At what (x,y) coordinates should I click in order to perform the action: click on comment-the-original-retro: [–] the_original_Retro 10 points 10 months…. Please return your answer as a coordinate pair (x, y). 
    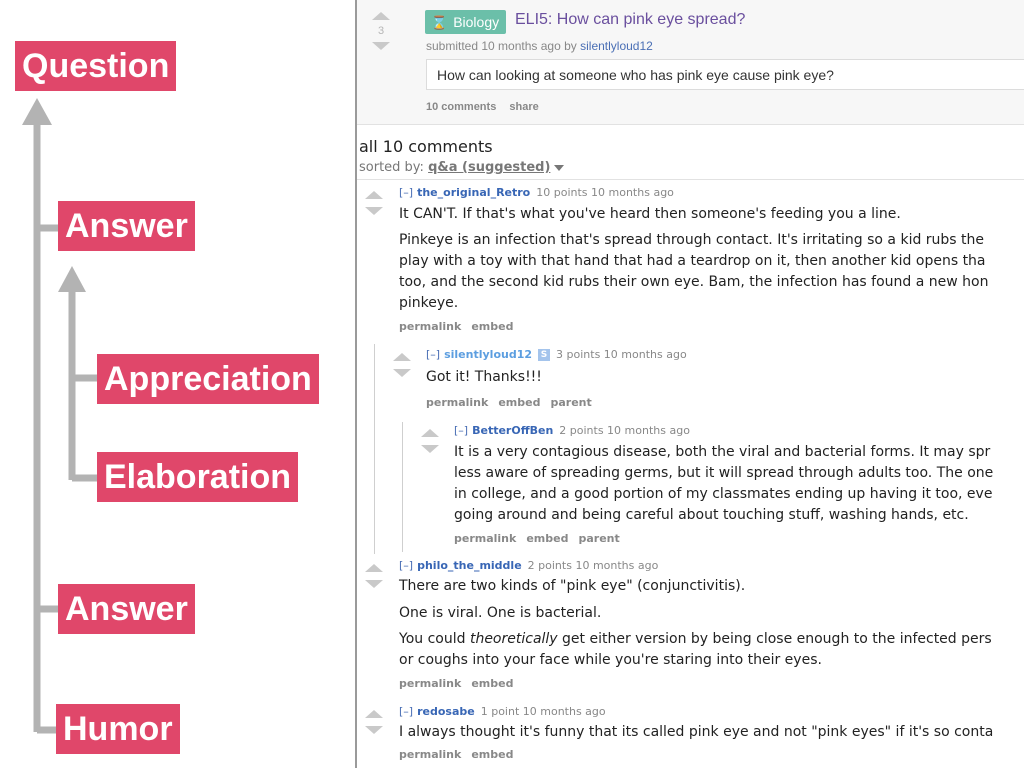
    Looking at the image, I should click on (693, 259).